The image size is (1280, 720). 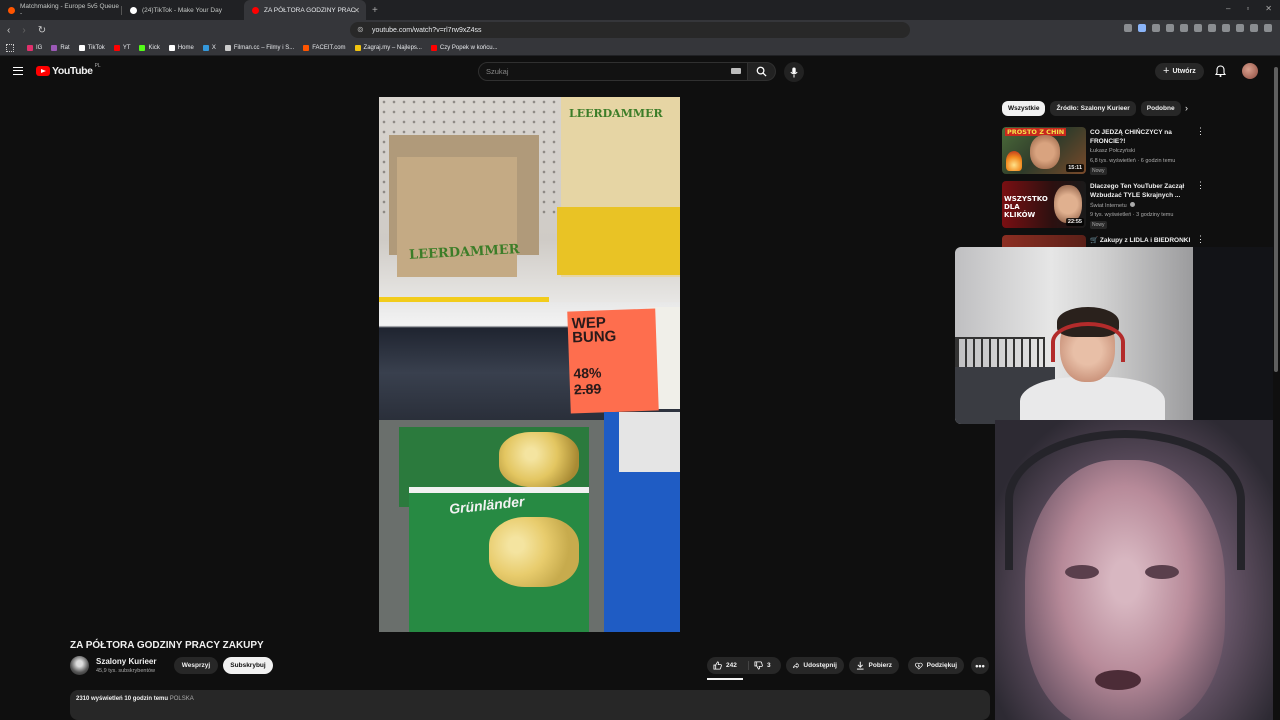 I want to click on more-actions-button: •••, so click(x=980, y=665).